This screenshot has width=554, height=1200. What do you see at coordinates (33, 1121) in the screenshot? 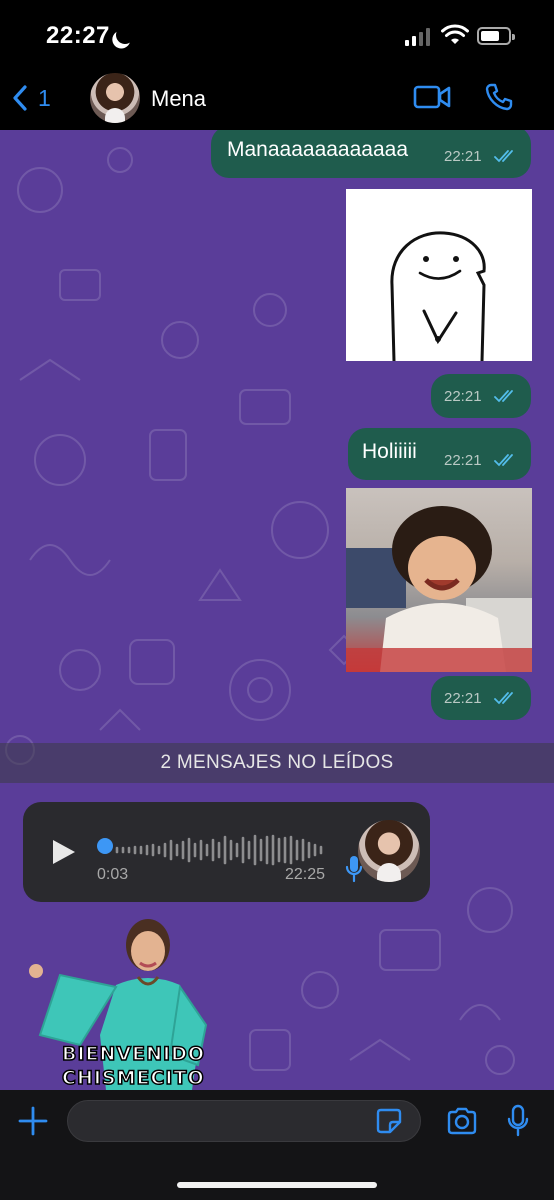
I see `plus-icon` at bounding box center [33, 1121].